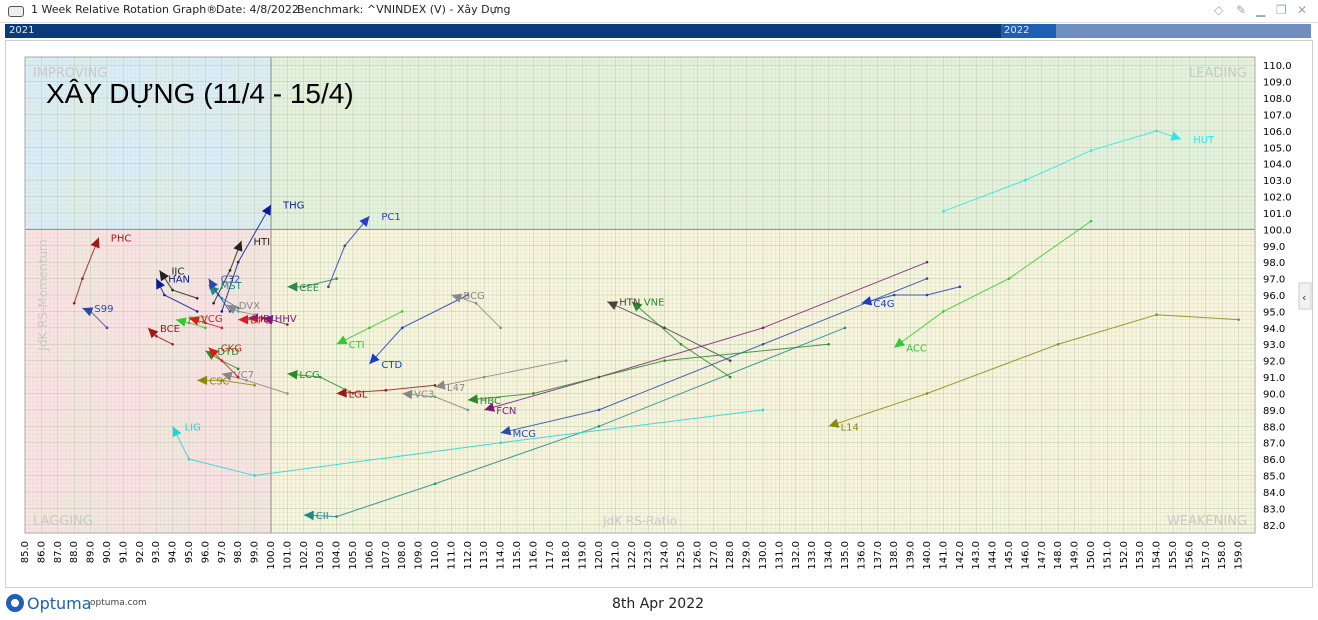  I want to click on x-tick-label: 153.0, so click(1140, 555).